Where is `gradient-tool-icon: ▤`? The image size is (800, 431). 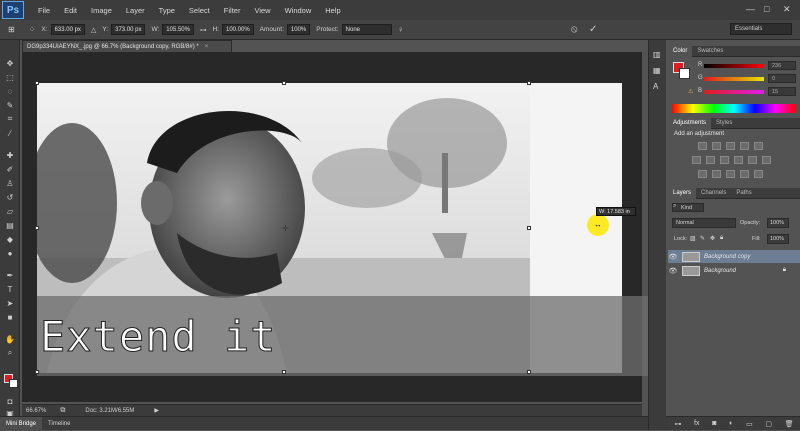 gradient-tool-icon: ▤ is located at coordinates (10, 225).